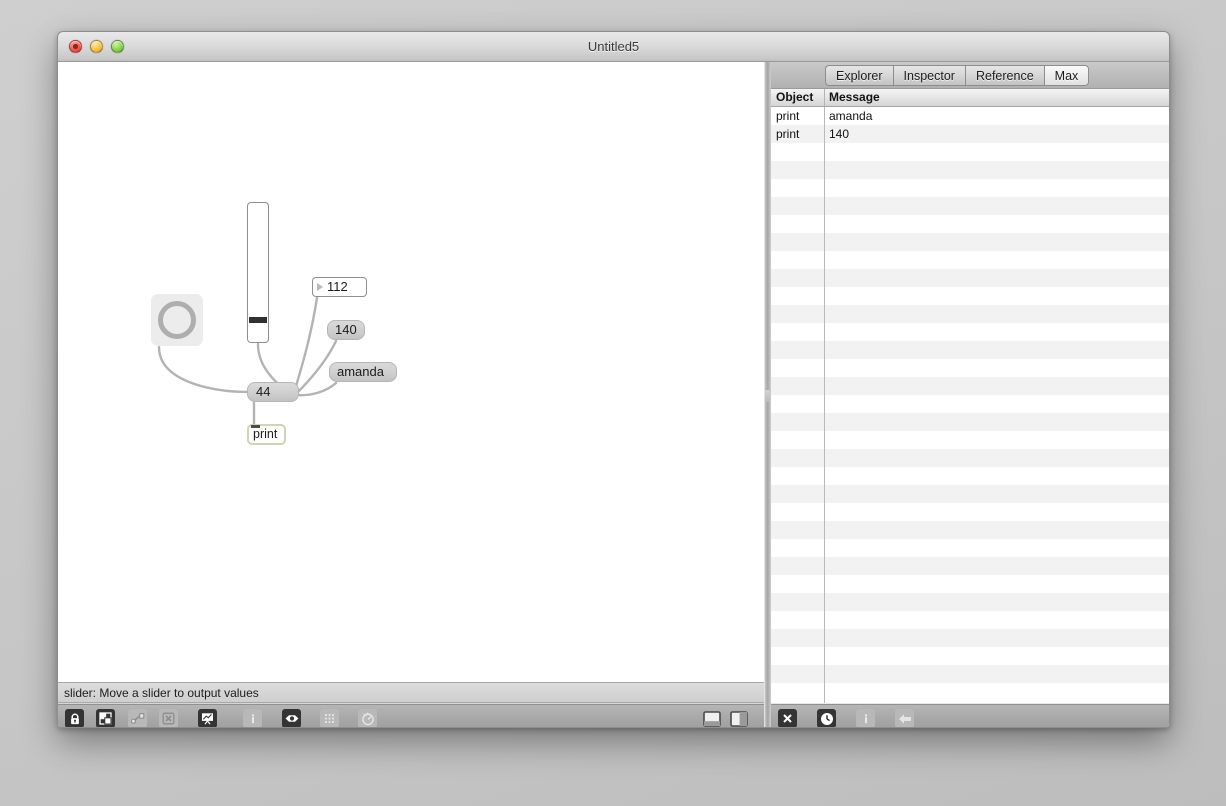 This screenshot has height=806, width=1226. Describe the element at coordinates (137, 718) in the screenshot. I see `patch-cord-icon` at that location.